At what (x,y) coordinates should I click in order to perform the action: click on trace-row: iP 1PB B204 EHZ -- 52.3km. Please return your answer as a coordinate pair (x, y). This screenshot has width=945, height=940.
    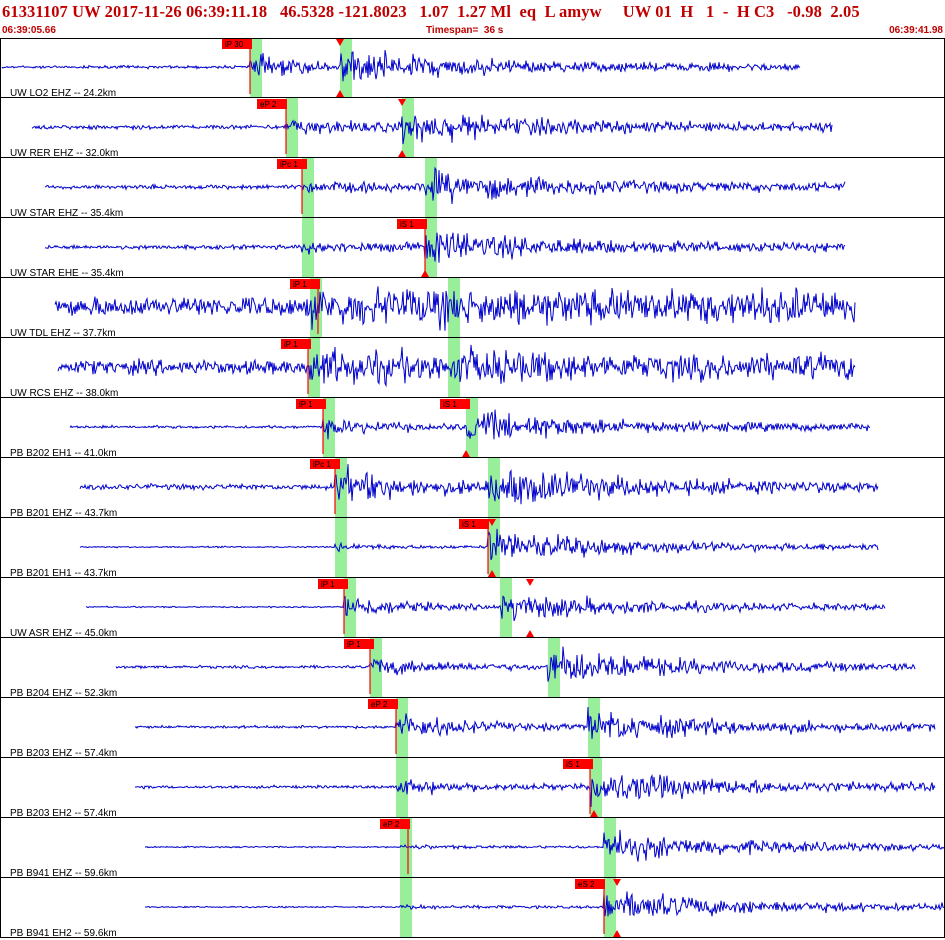
    Looking at the image, I should click on (472, 668).